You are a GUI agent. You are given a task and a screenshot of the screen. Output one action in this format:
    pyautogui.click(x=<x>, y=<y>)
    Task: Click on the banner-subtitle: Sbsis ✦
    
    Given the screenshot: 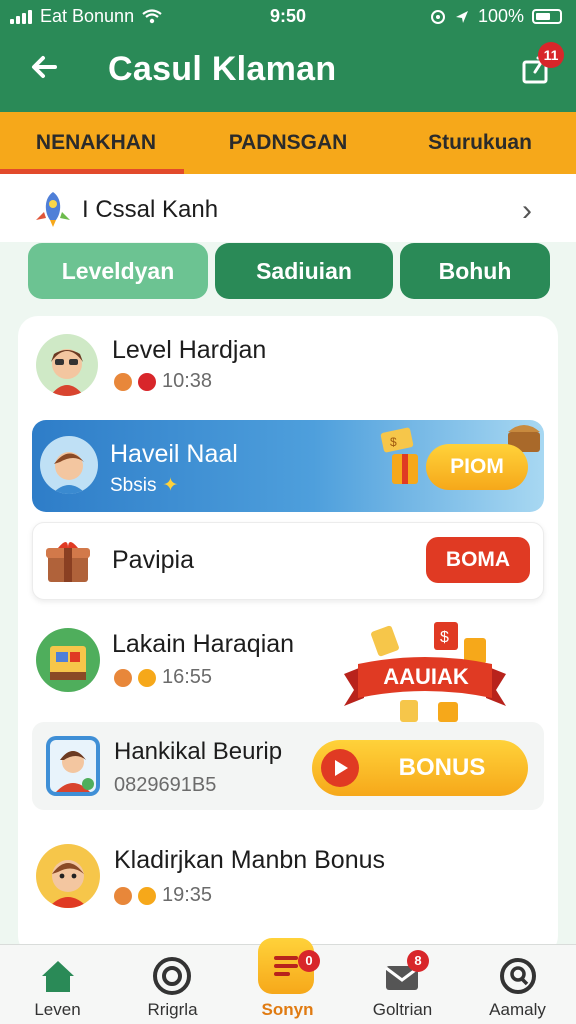 What is the action you would take?
    pyautogui.click(x=144, y=485)
    